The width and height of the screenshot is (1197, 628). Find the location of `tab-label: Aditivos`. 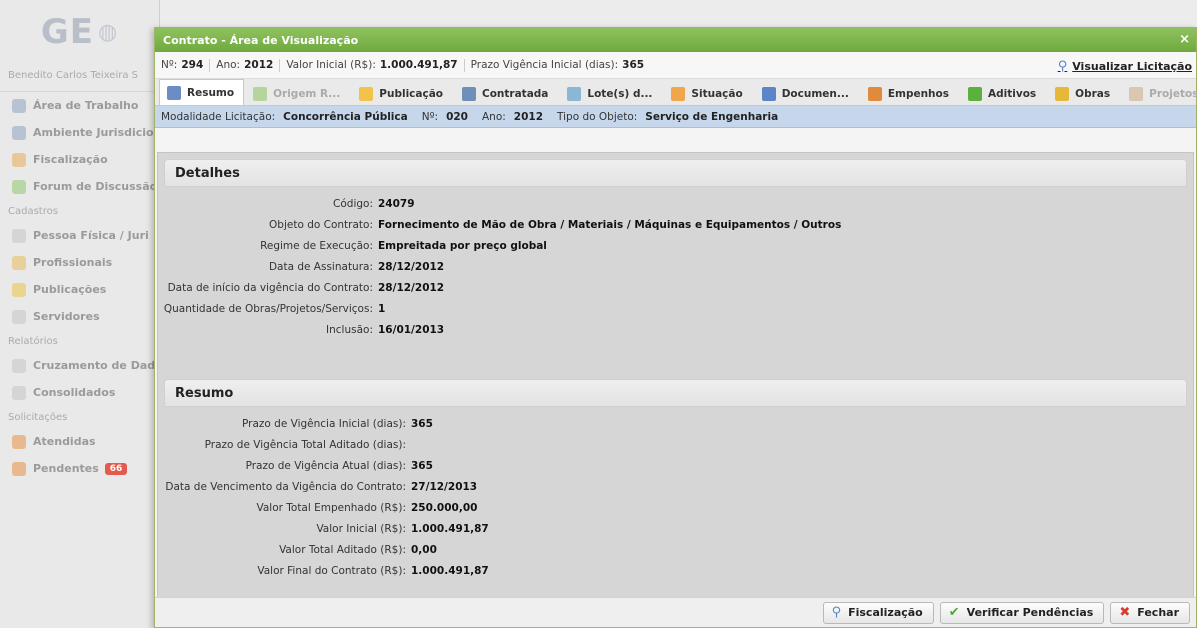

tab-label: Aditivos is located at coordinates (1012, 93).